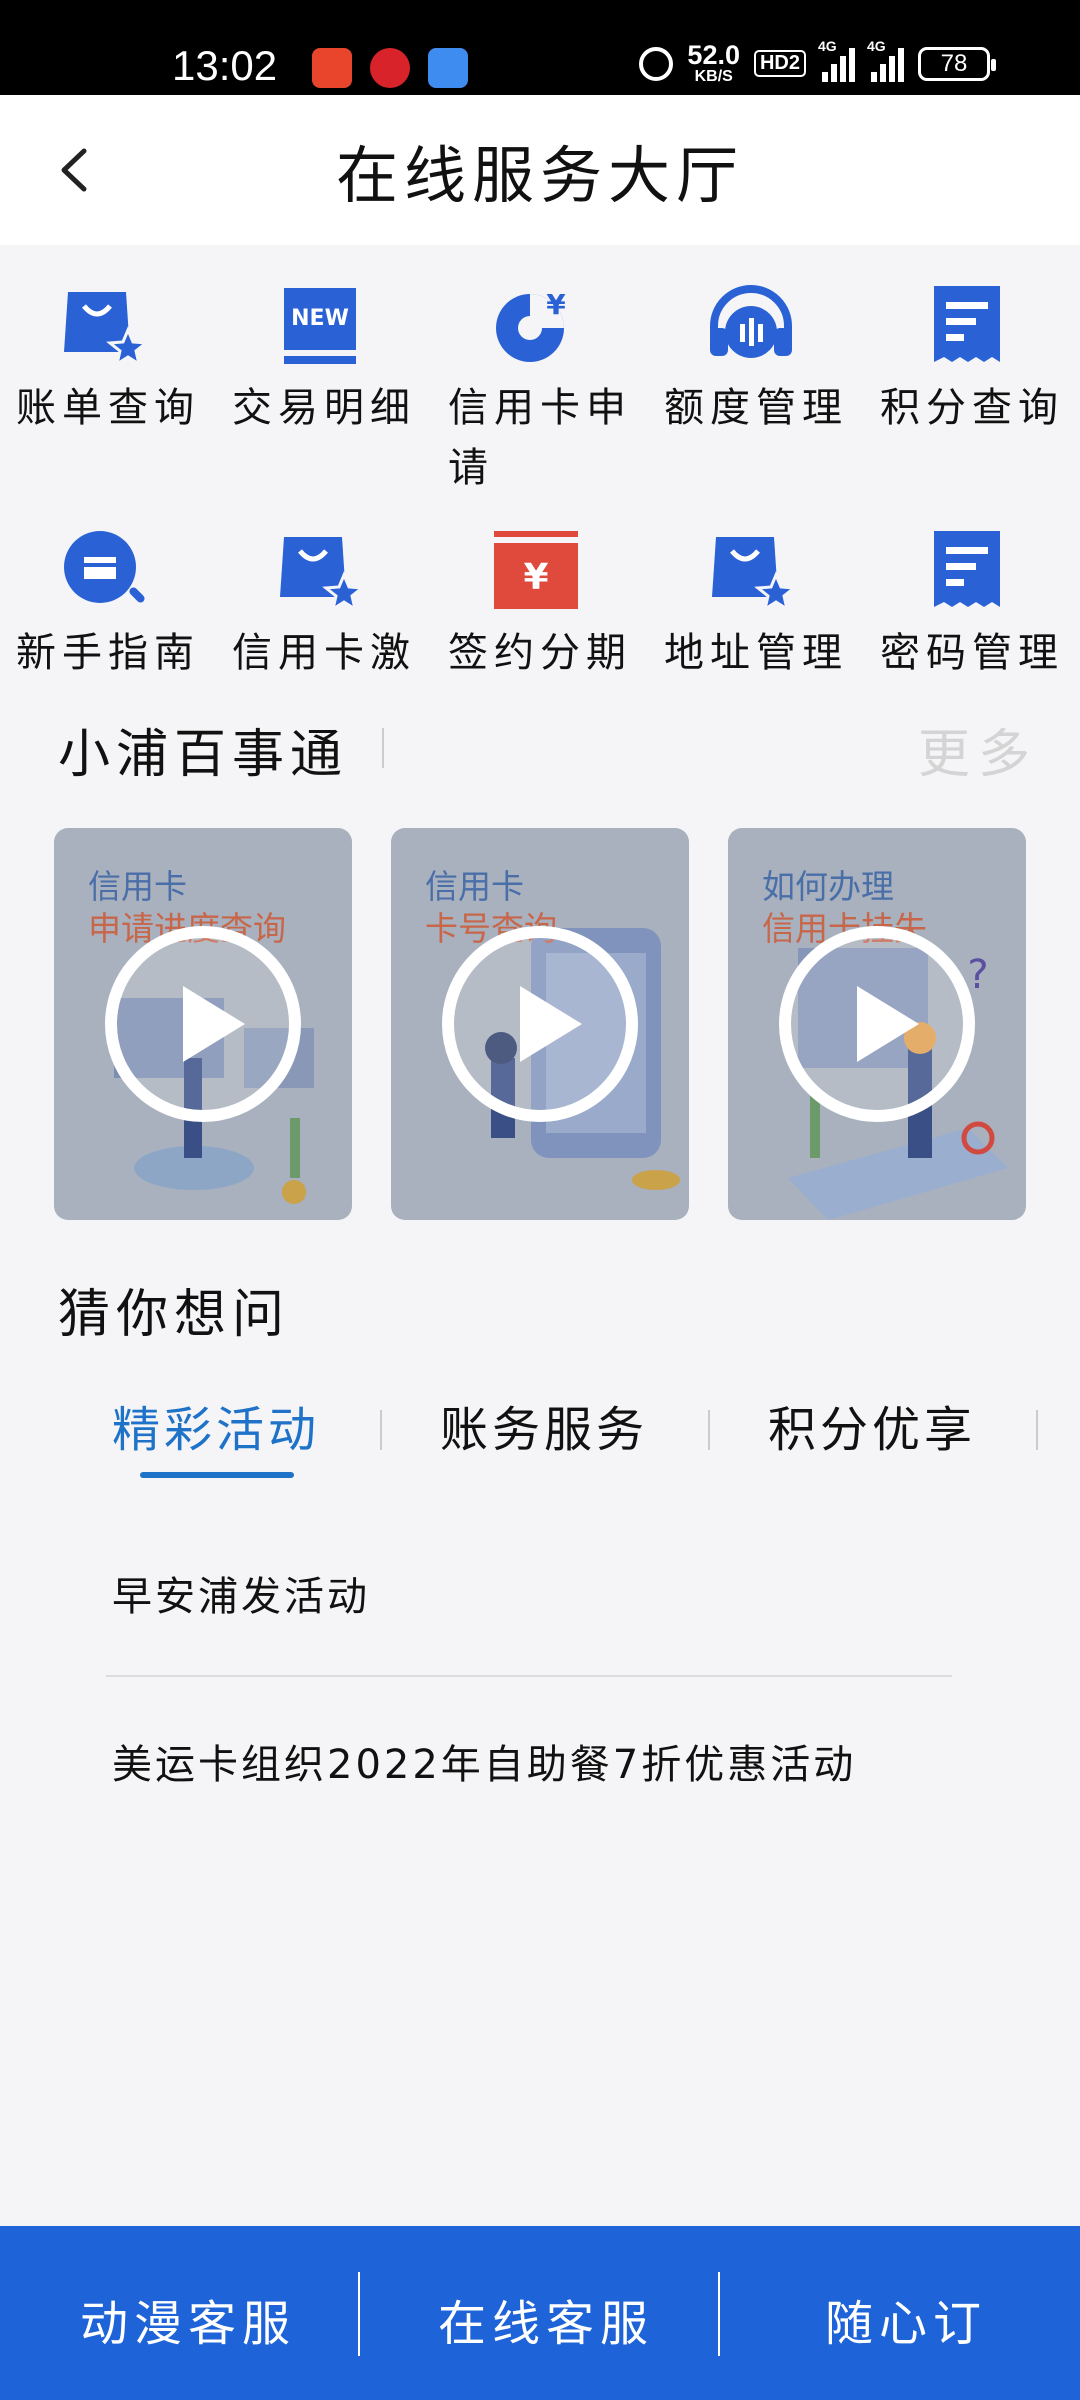 The width and height of the screenshot is (1080, 2400). Describe the element at coordinates (448, 68) in the screenshot. I see `chat-notification-icon` at that location.